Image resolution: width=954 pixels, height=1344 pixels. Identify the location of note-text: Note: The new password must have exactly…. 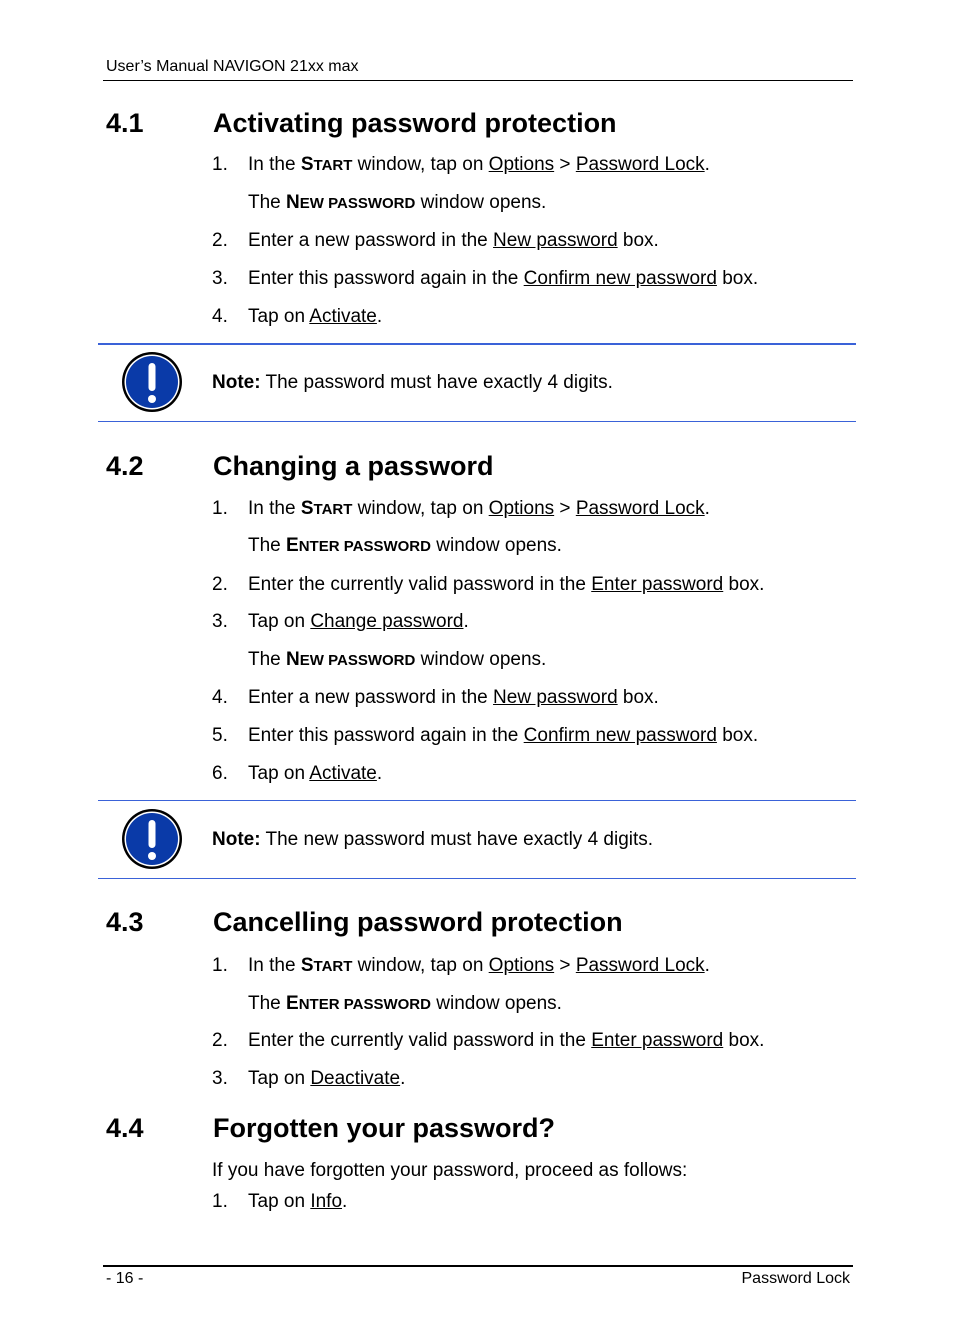
(432, 840).